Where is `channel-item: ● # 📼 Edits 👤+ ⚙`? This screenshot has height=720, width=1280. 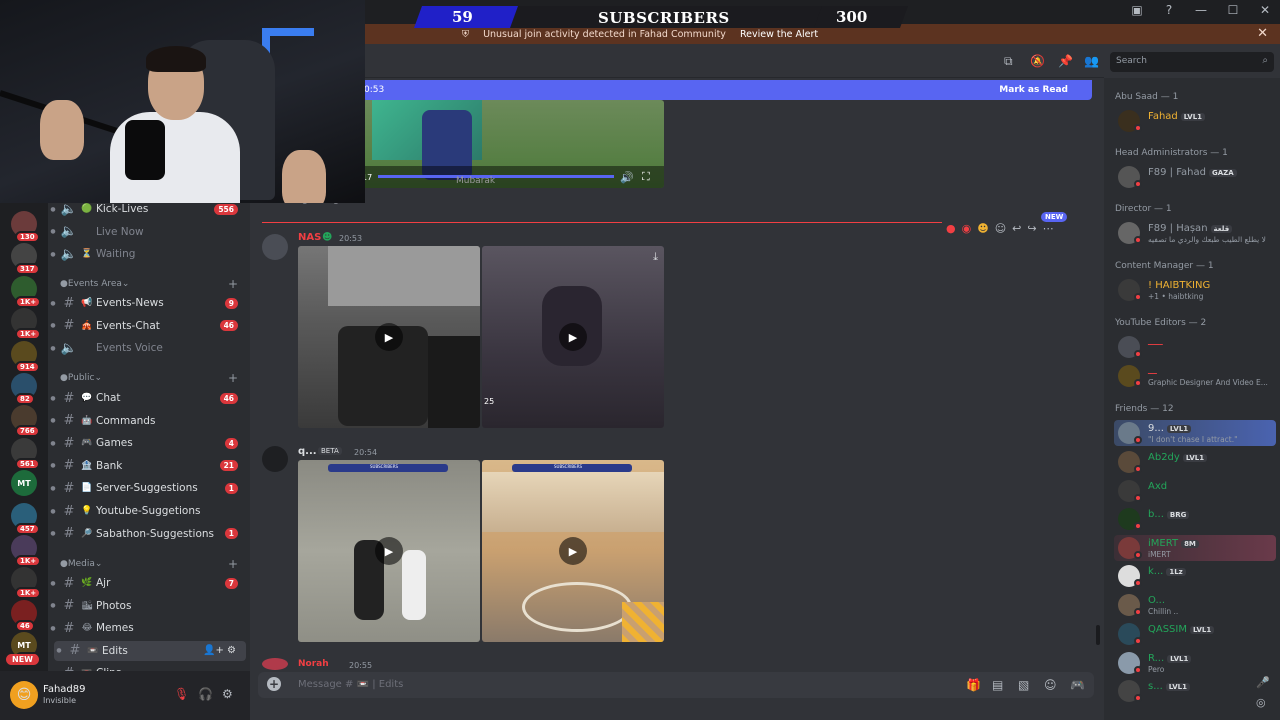 channel-item: ● # 📼 Edits 👤+ ⚙ is located at coordinates (150, 650).